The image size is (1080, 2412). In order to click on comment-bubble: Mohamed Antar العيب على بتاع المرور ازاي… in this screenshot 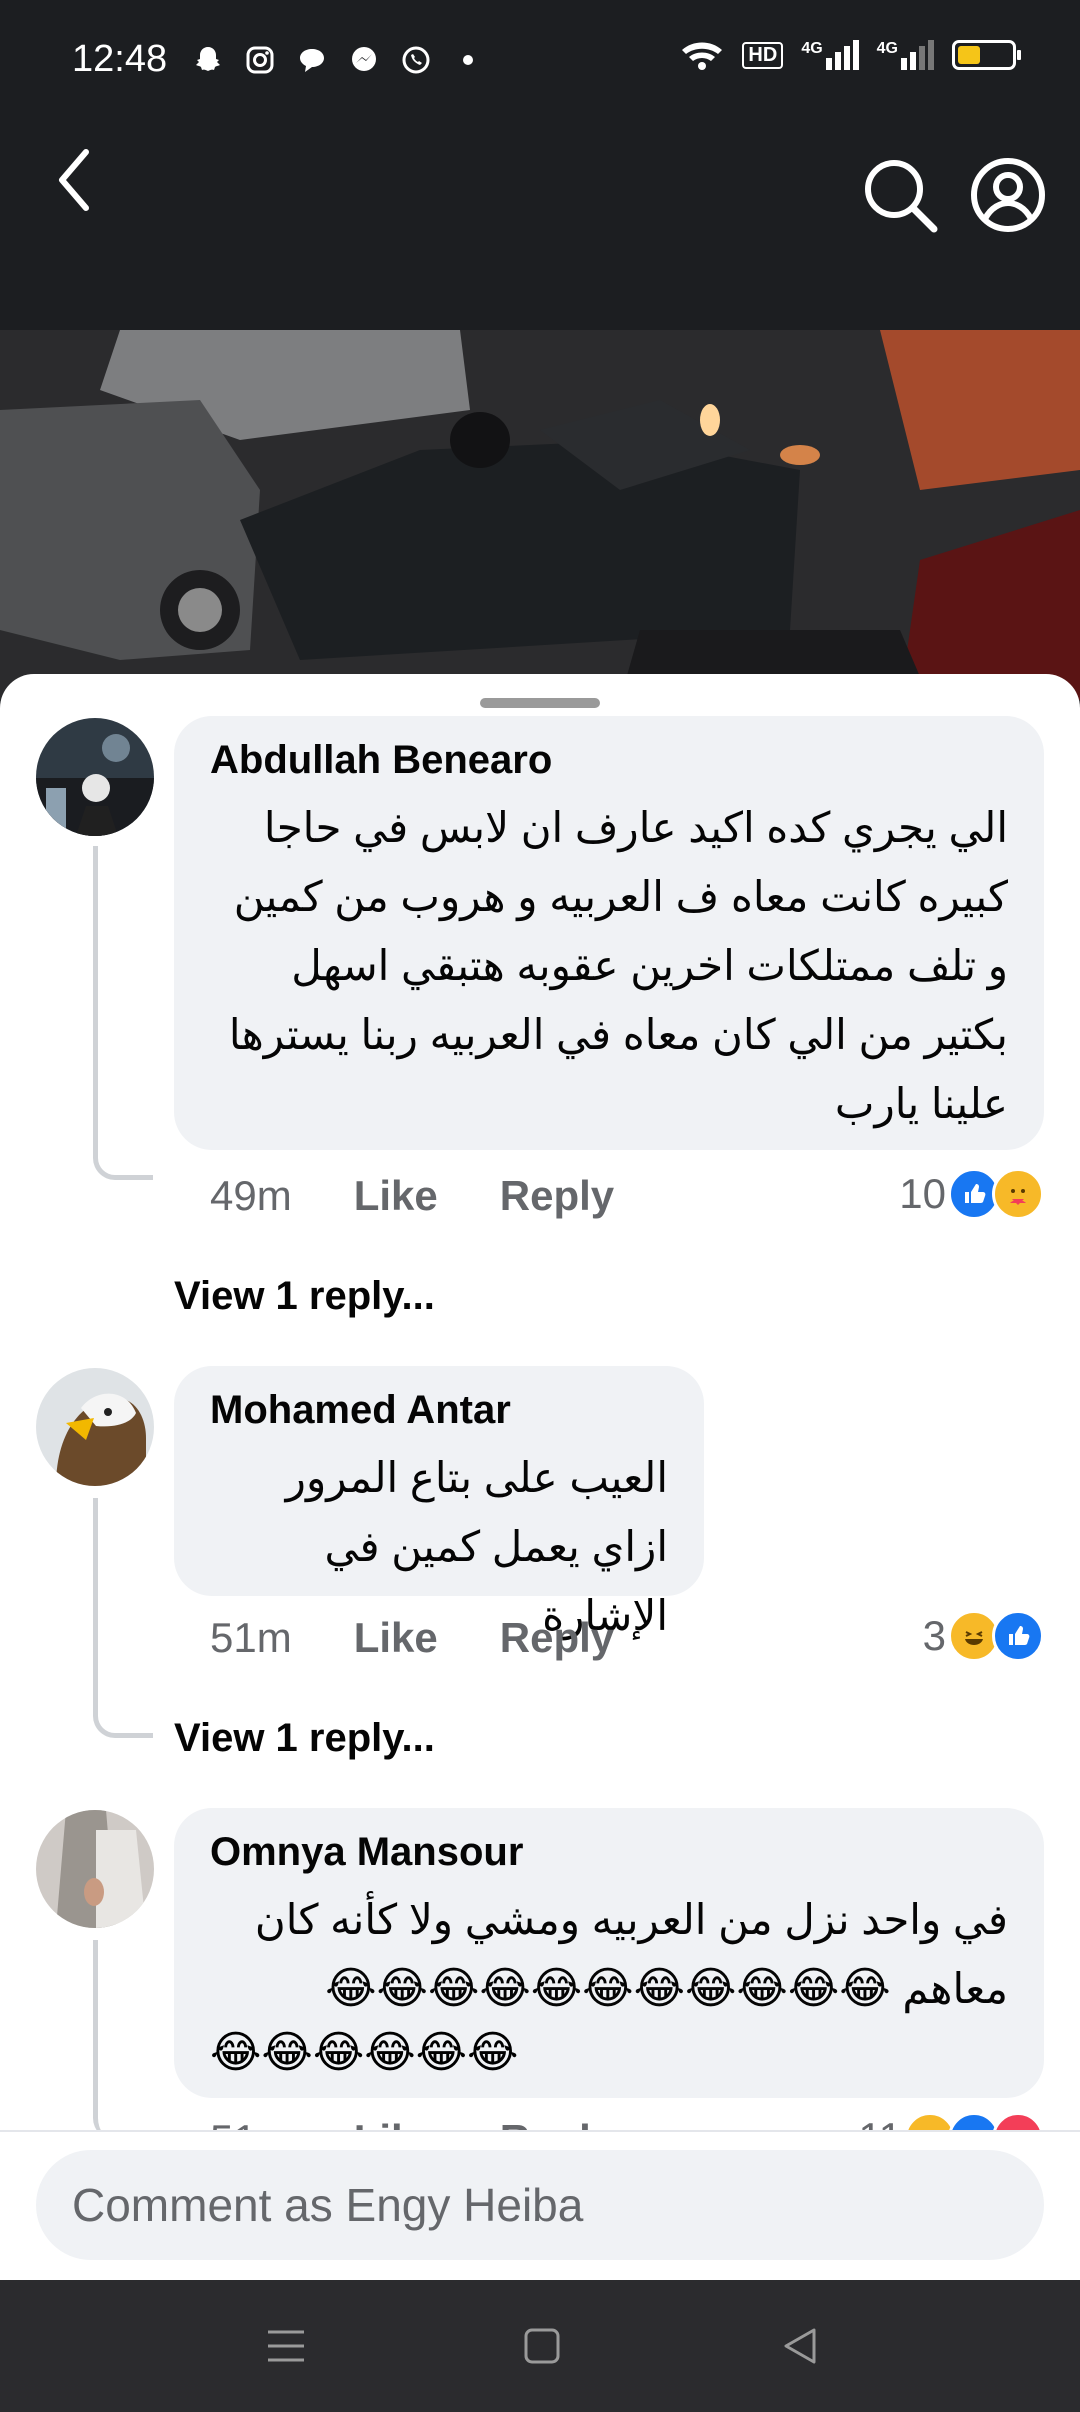, I will do `click(439, 1502)`.